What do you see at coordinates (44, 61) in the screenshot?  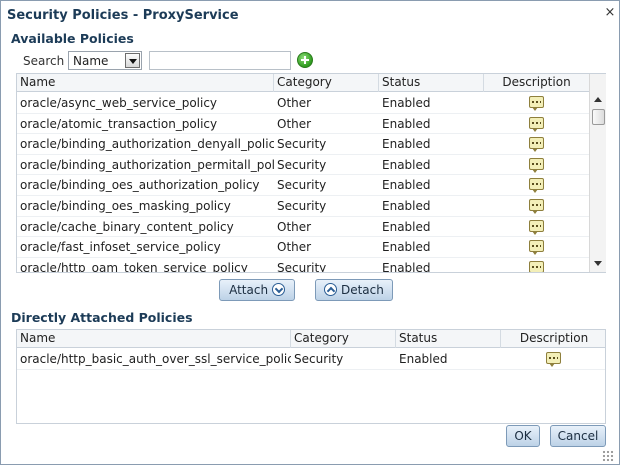 I see `search-label: Search` at bounding box center [44, 61].